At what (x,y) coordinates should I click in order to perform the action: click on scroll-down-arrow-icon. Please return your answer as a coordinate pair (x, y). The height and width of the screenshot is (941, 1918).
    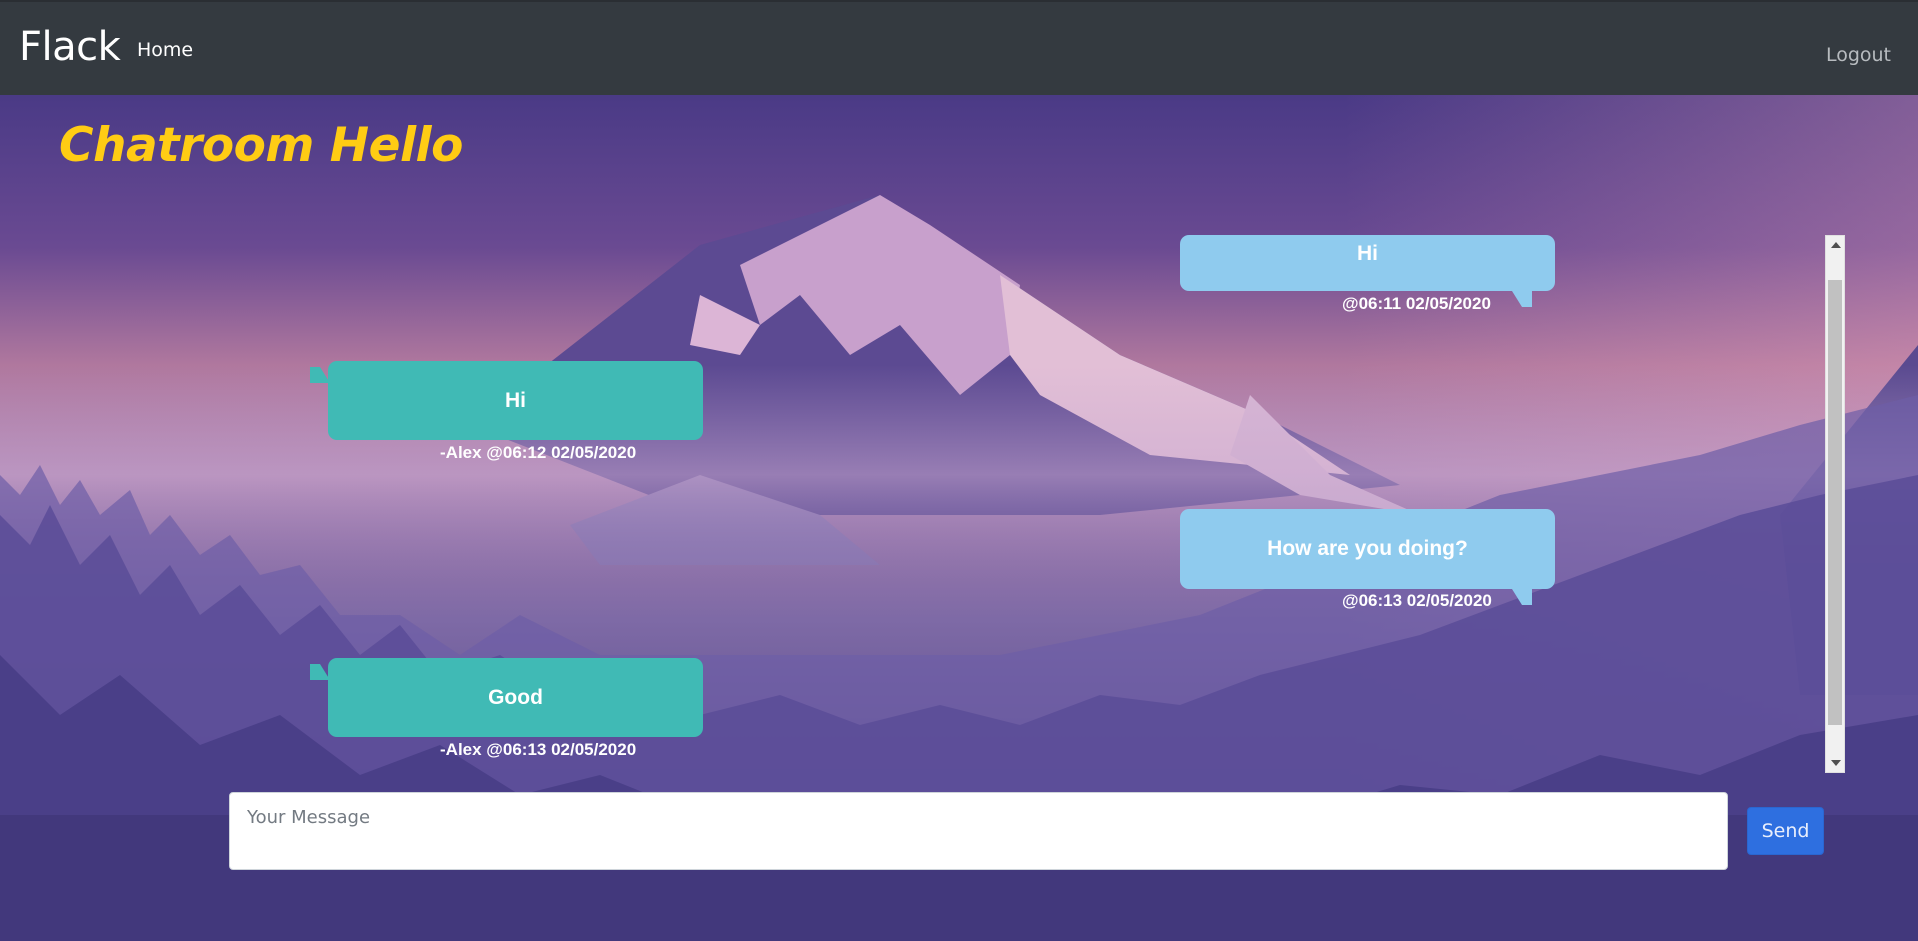
    Looking at the image, I should click on (1836, 763).